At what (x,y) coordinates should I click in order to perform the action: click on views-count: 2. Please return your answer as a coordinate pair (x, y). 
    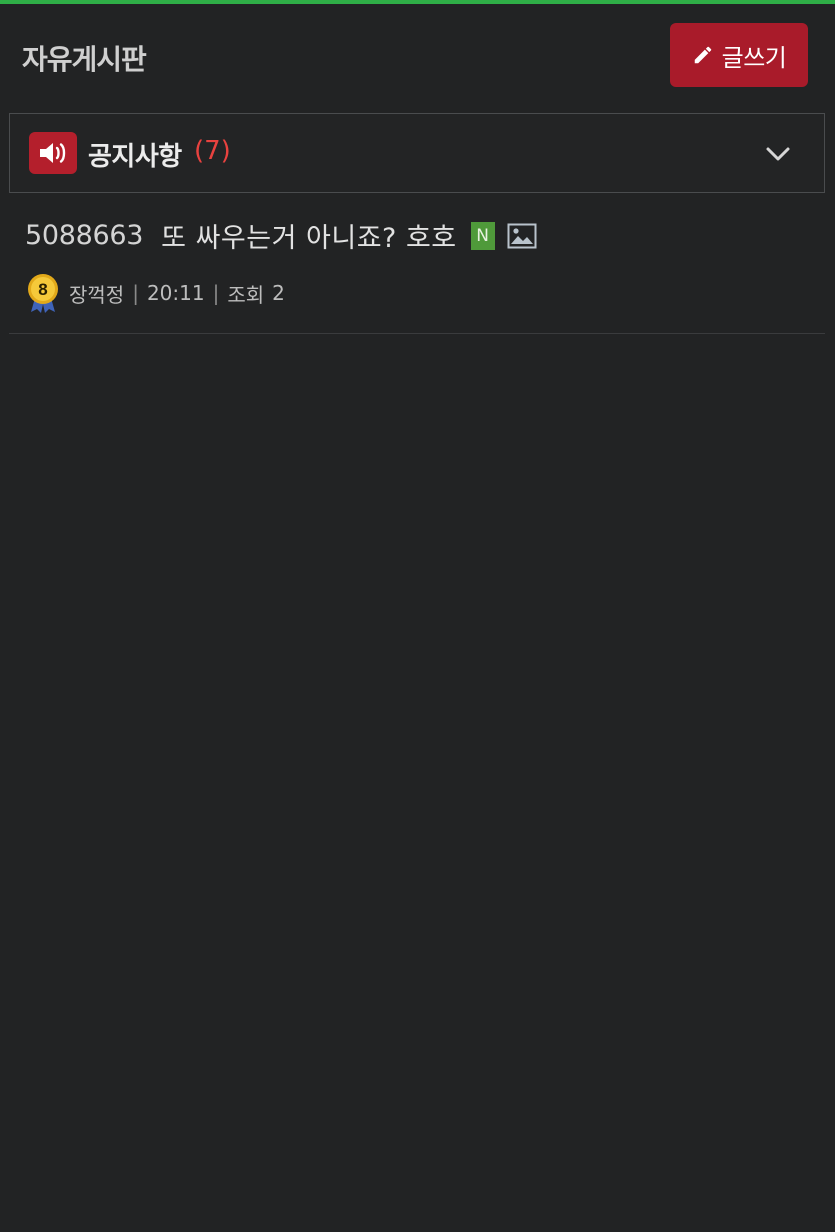
    Looking at the image, I should click on (278, 293).